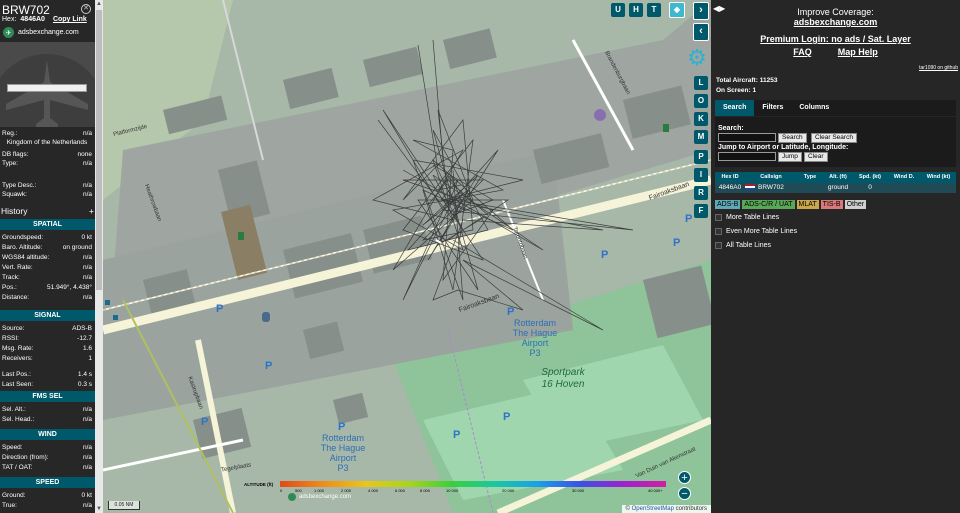 This screenshot has width=960, height=513. Describe the element at coordinates (831, 204) in the screenshot. I see `source-badge: TIS-B` at that location.